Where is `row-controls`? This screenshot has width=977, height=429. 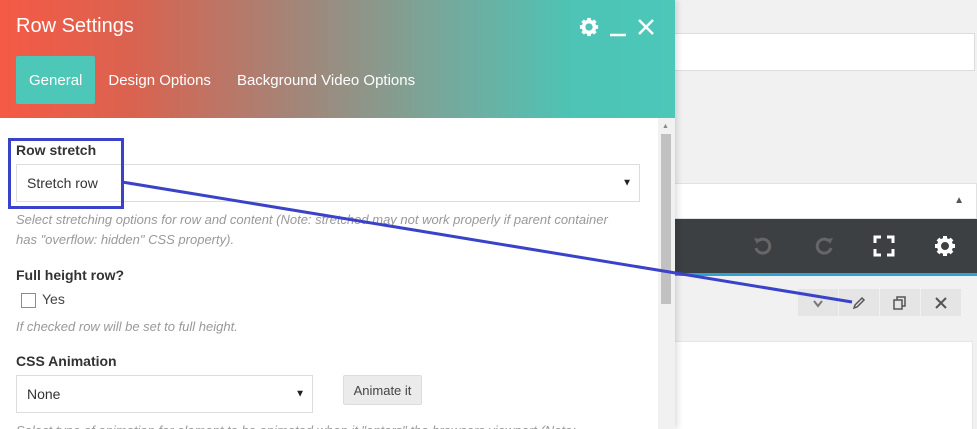 row-controls is located at coordinates (879, 302).